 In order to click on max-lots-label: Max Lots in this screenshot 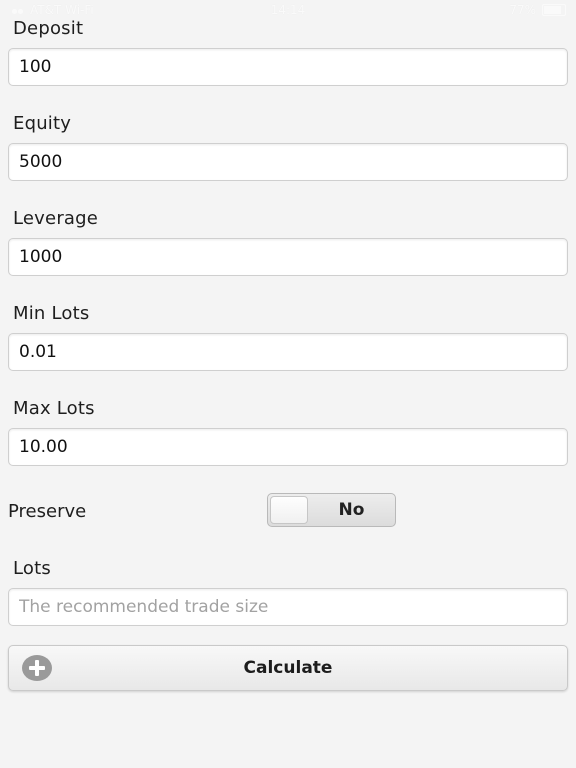, I will do `click(54, 408)`.